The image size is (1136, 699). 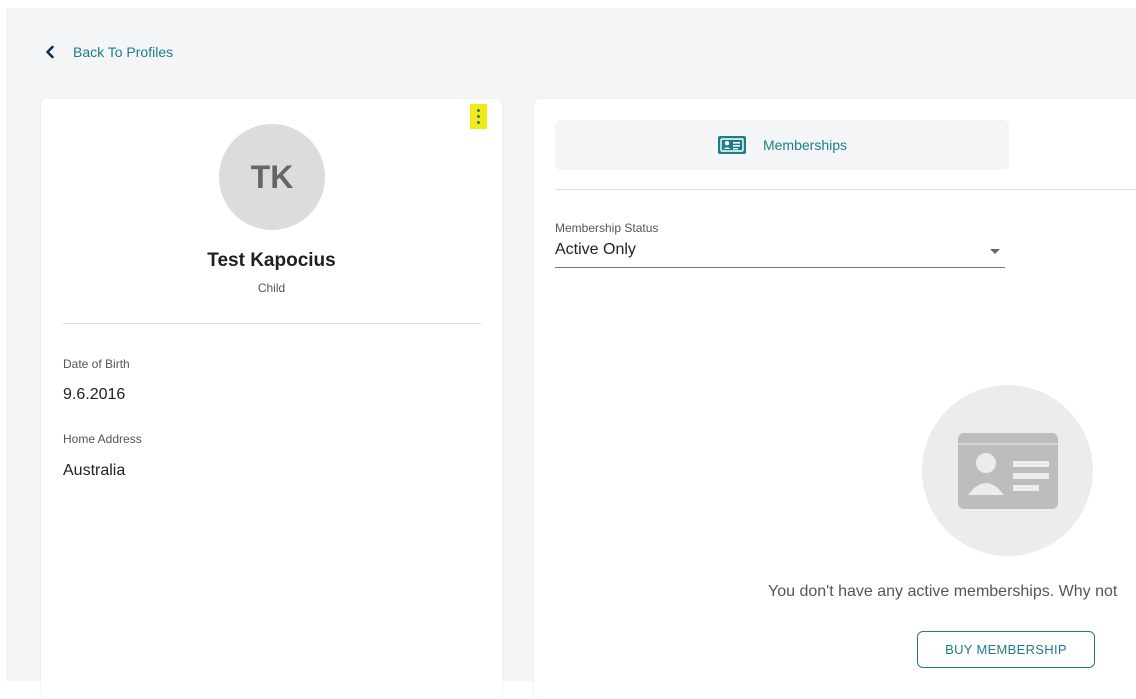 I want to click on more-options-button, so click(x=478, y=116).